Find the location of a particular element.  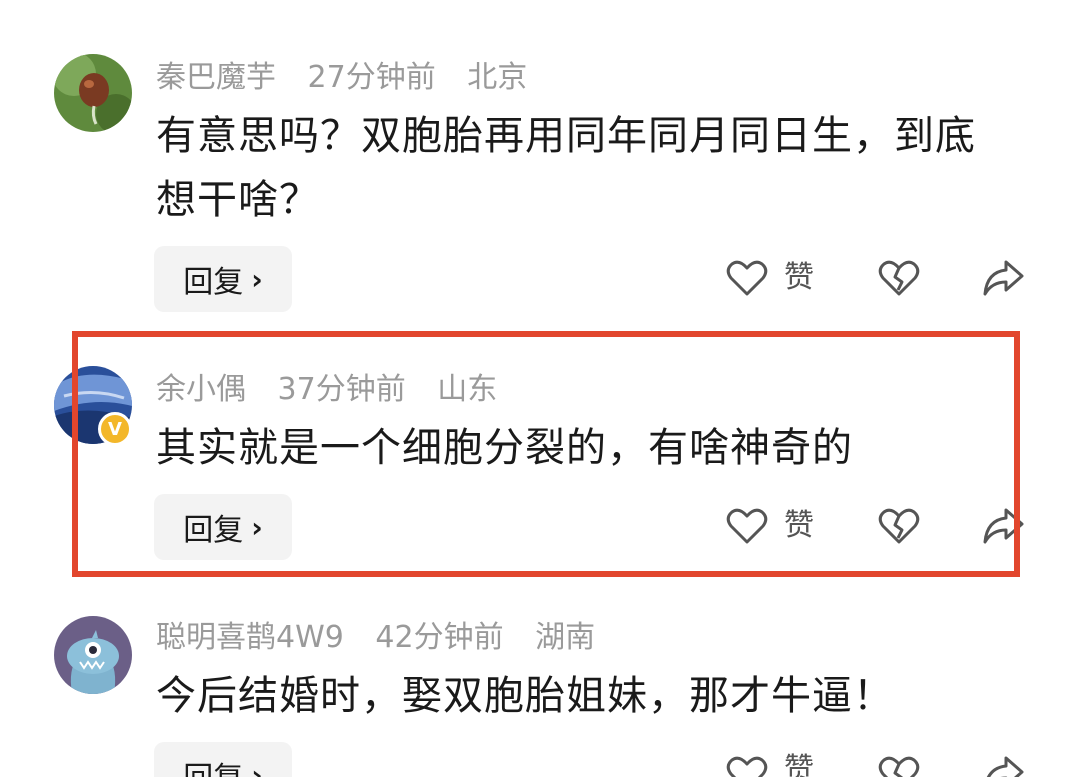

verified-badge: V is located at coordinates (115, 429).